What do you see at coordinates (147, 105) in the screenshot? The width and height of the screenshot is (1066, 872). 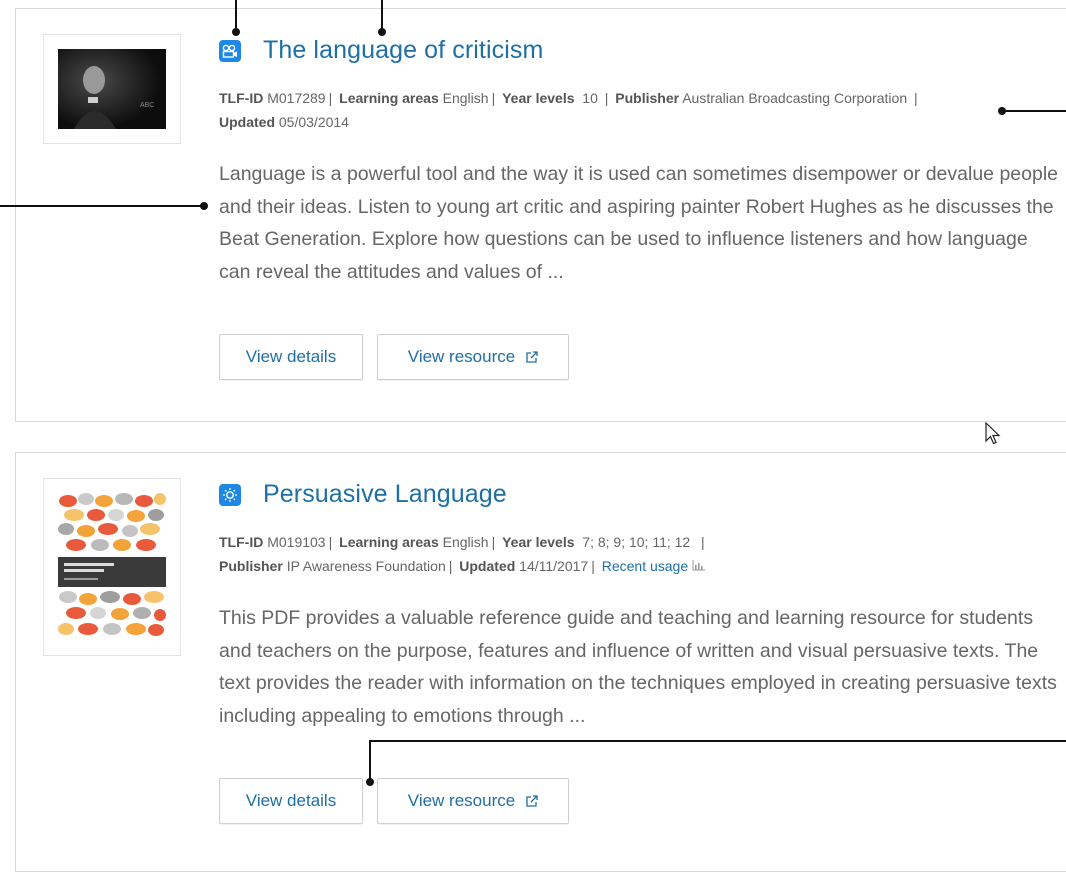 I see `svg-text: ABC` at bounding box center [147, 105].